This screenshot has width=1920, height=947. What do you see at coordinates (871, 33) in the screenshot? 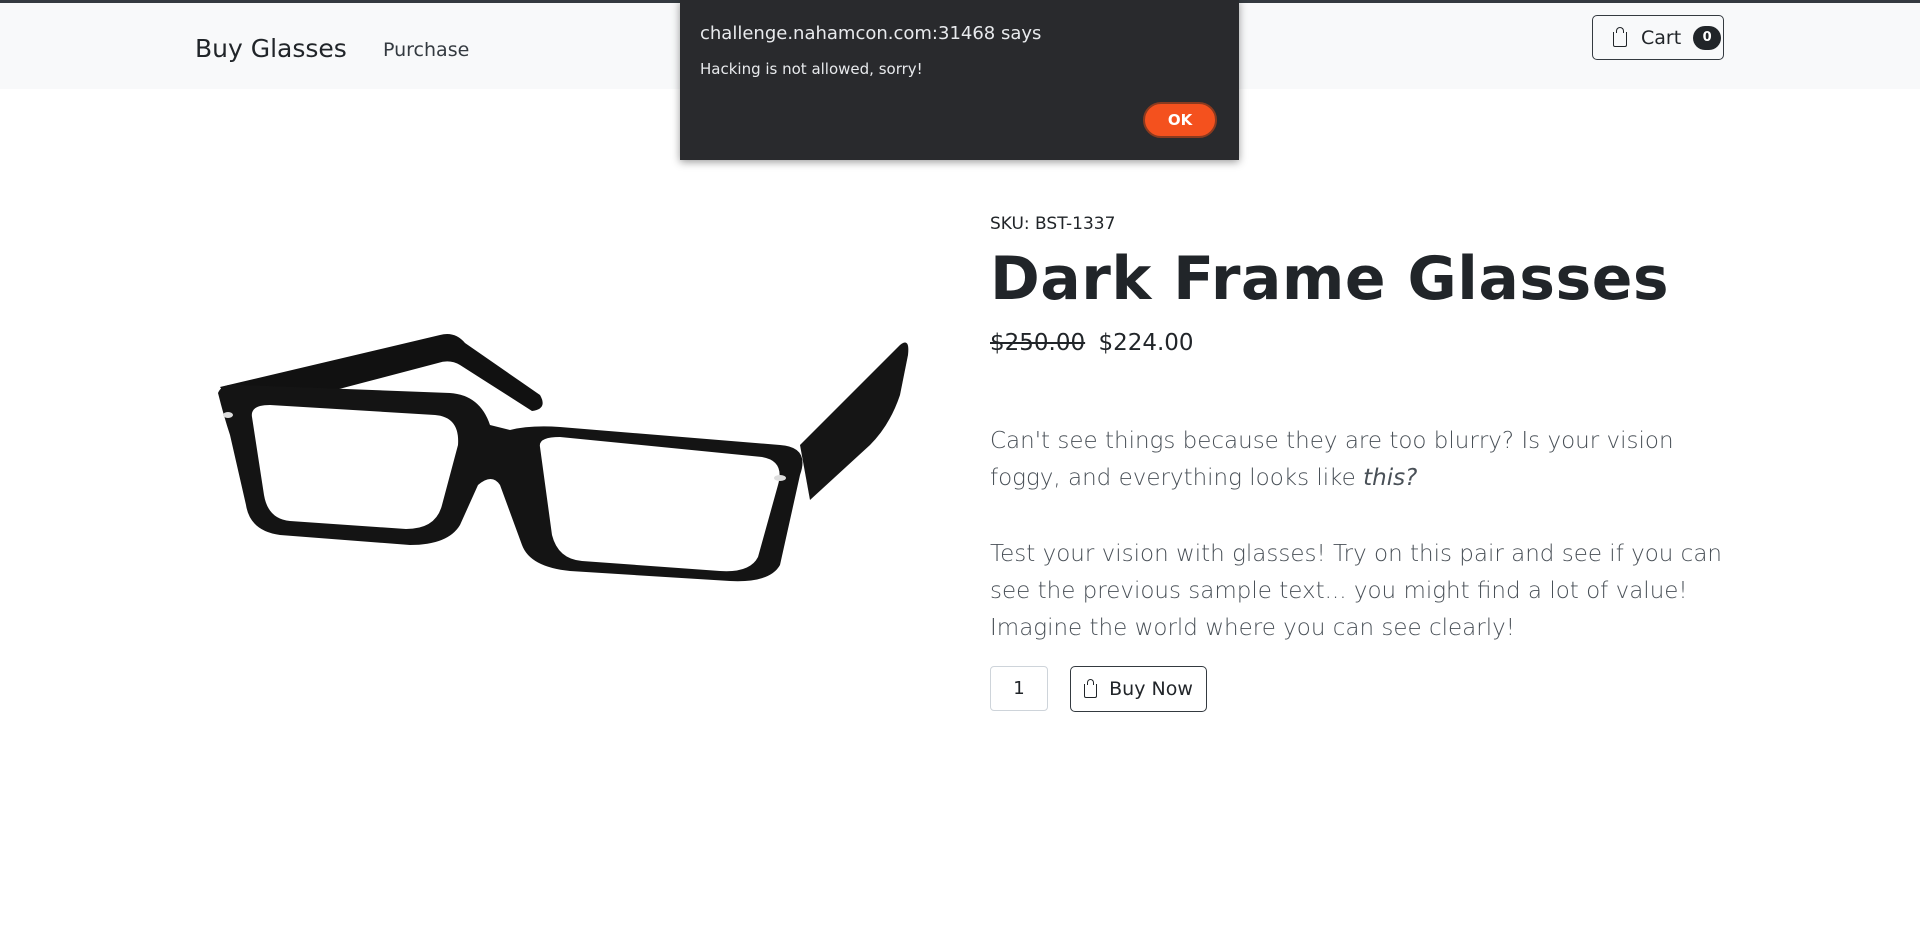
I see `dialog-origin: challenge.nahamcon.com:31468 says` at bounding box center [871, 33].